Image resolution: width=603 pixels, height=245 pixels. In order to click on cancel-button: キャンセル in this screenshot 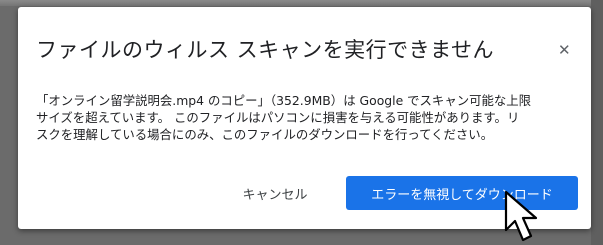, I will do `click(275, 193)`.